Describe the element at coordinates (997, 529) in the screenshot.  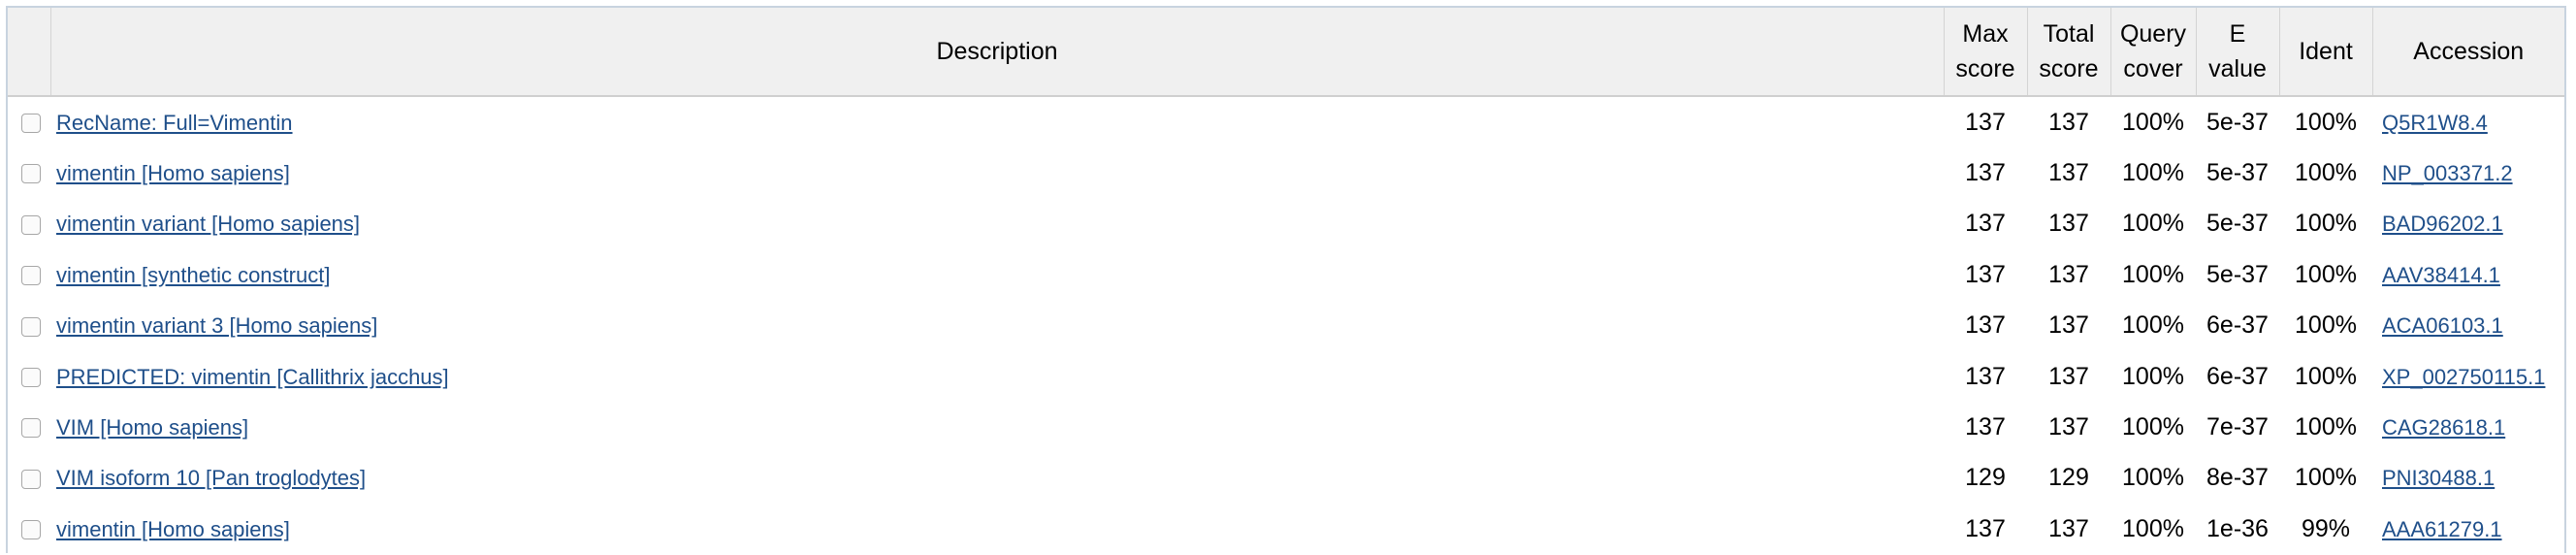
I see `description-cell: vimentin [Homo sapiens]` at that location.